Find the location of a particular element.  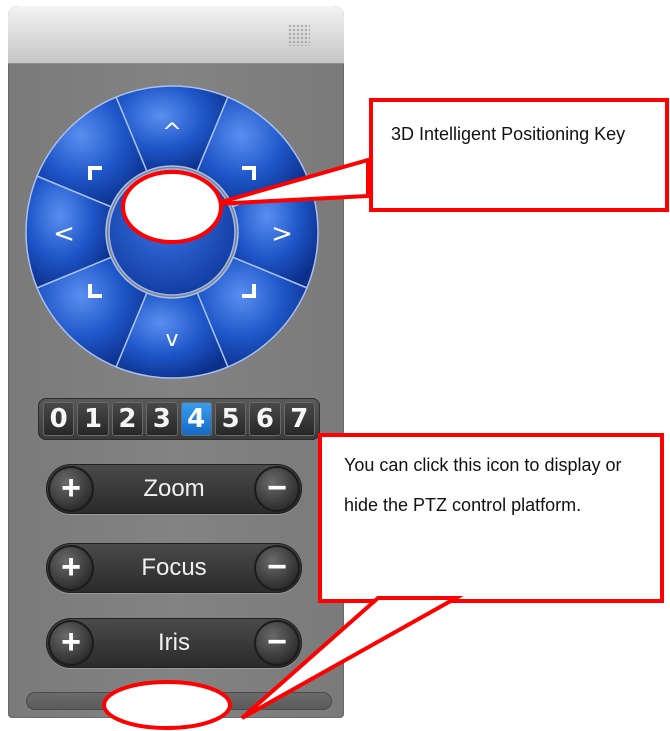

toggle-callout-pointer is located at coordinates (352, 658).